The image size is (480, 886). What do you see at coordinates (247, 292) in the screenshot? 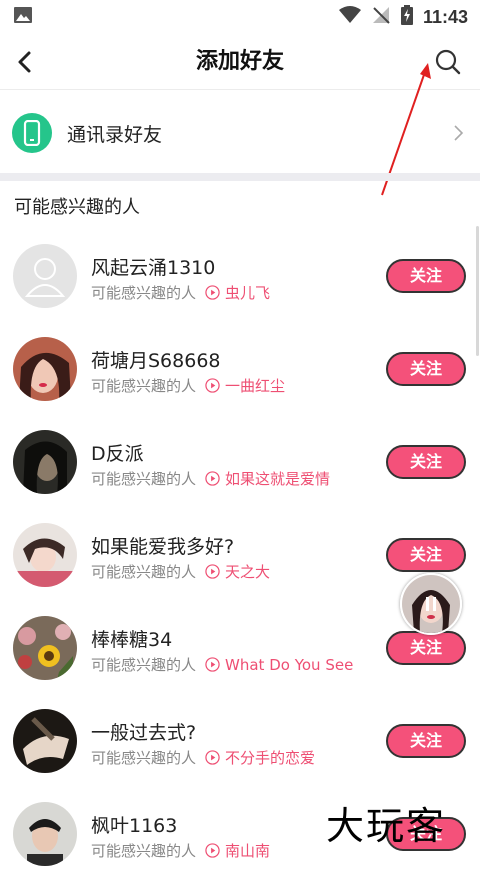
I see `song-title: 虫儿飞` at bounding box center [247, 292].